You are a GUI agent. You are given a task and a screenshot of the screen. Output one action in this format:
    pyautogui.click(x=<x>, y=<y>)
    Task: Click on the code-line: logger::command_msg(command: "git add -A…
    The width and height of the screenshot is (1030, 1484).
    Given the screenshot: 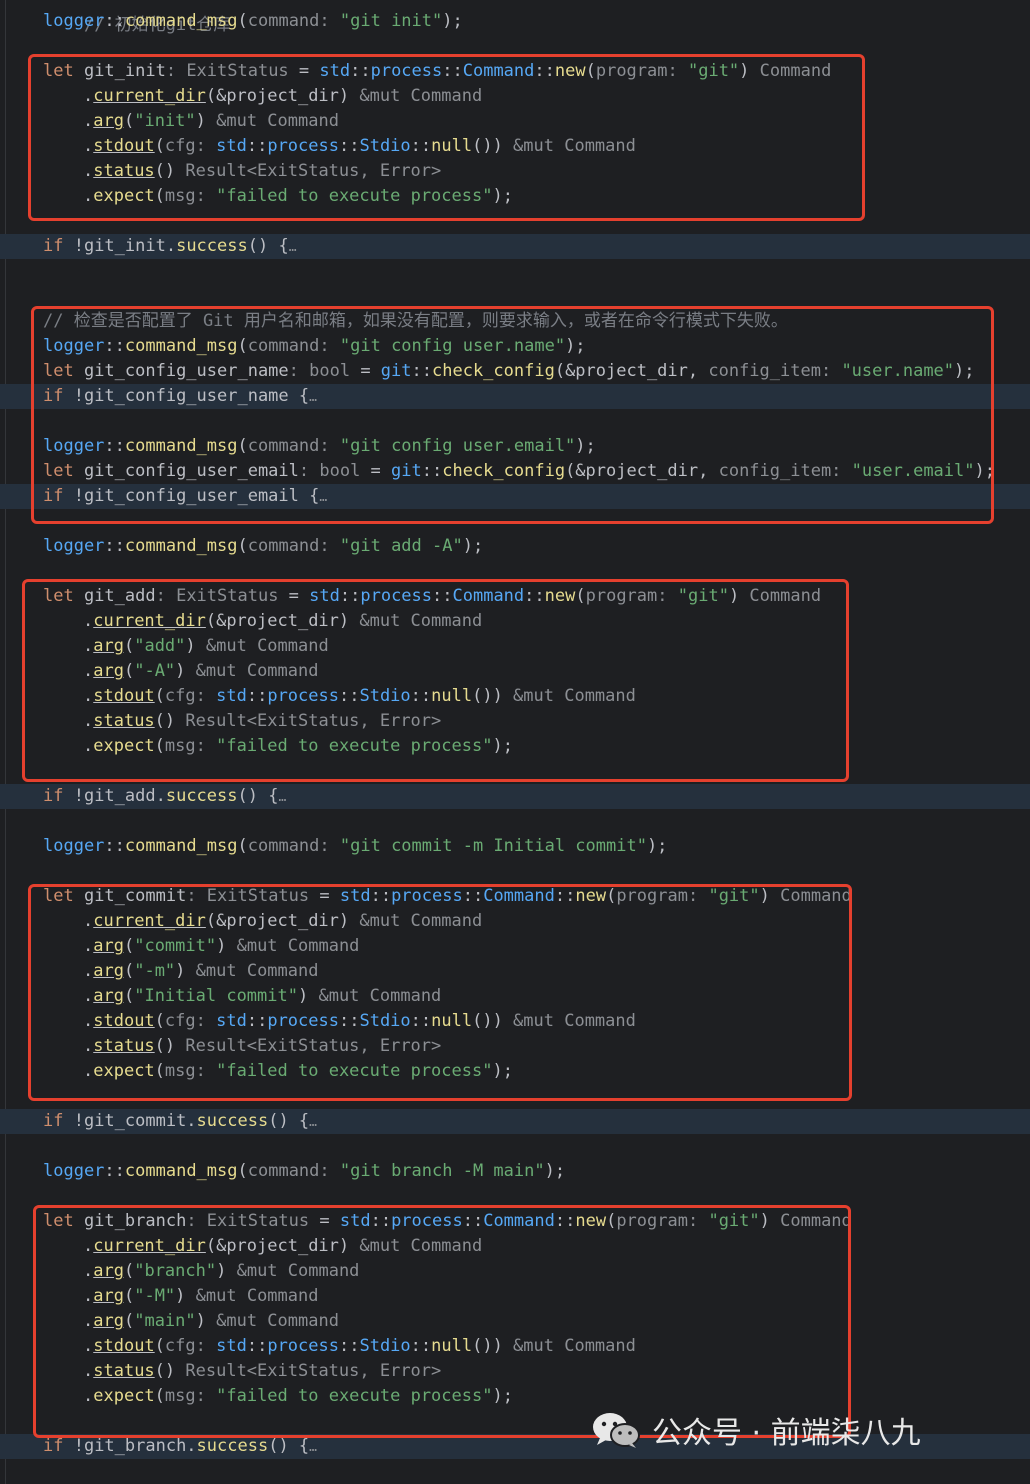 What is the action you would take?
    pyautogui.click(x=515, y=546)
    